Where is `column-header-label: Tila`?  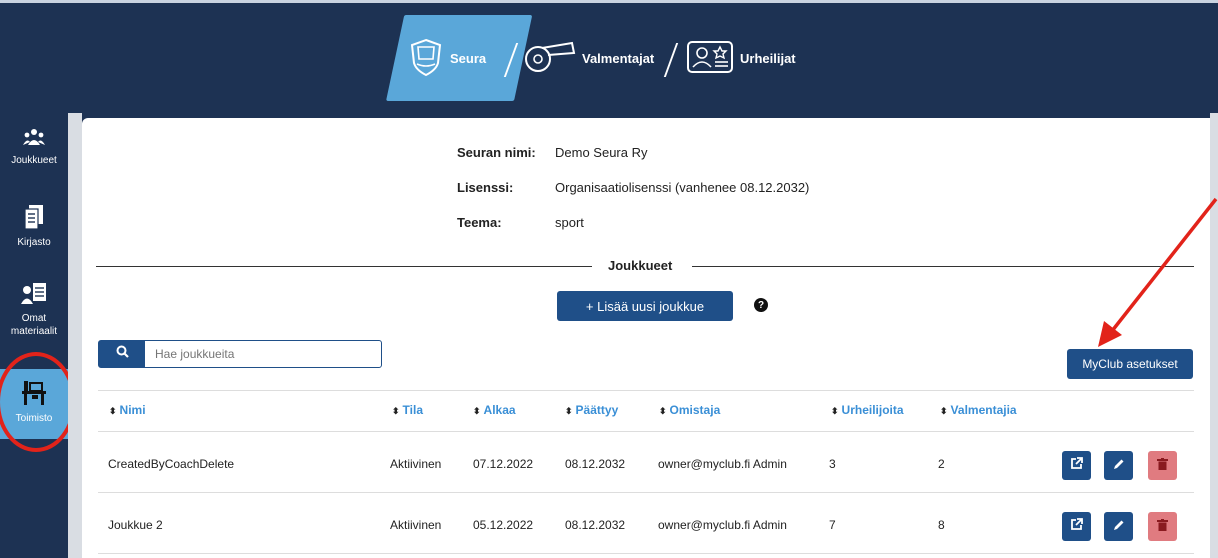
column-header-label: Tila is located at coordinates (413, 410).